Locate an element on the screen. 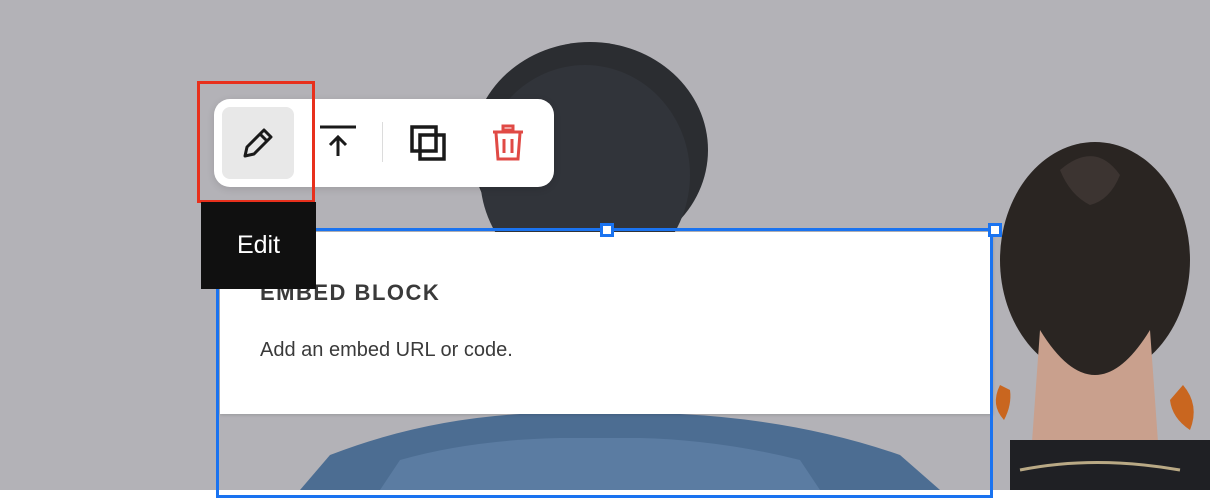  pencil-icon is located at coordinates (258, 143).